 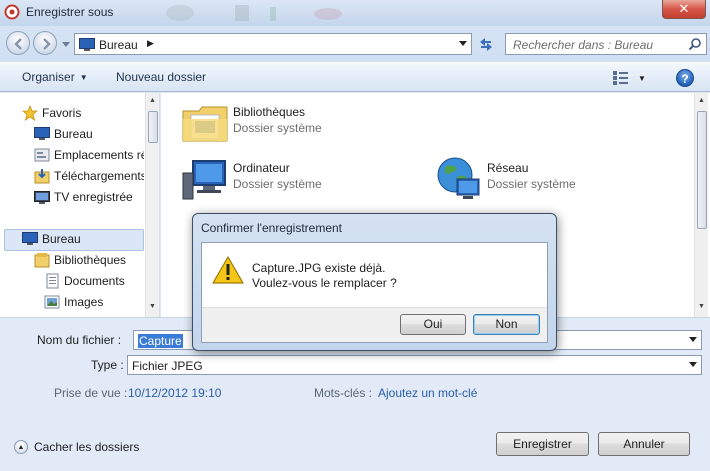 I want to click on nav-item-recent-places: Emplacements ré, so click(x=89, y=155).